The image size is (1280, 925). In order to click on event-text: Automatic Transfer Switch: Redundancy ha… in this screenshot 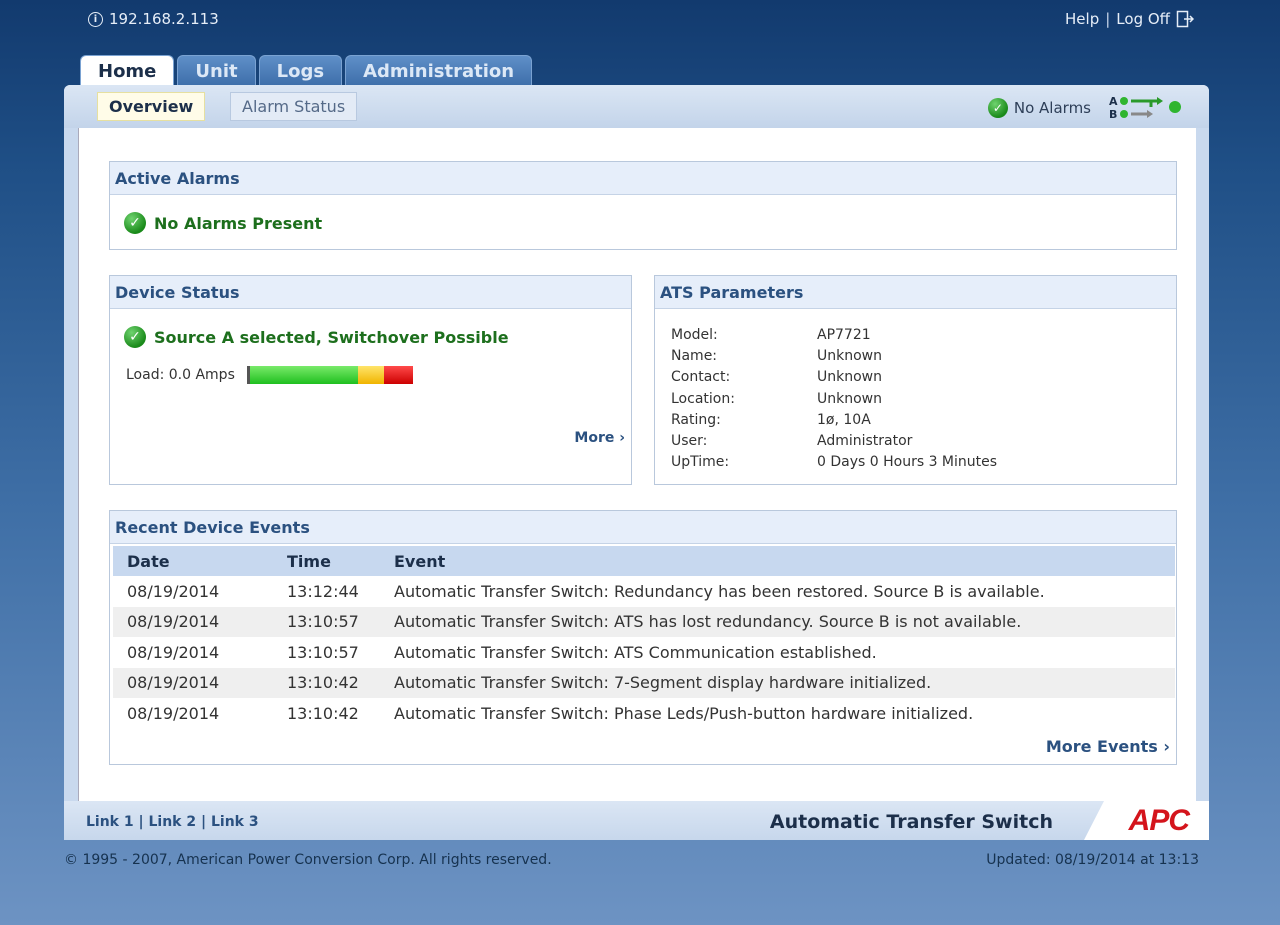, I will do `click(719, 591)`.